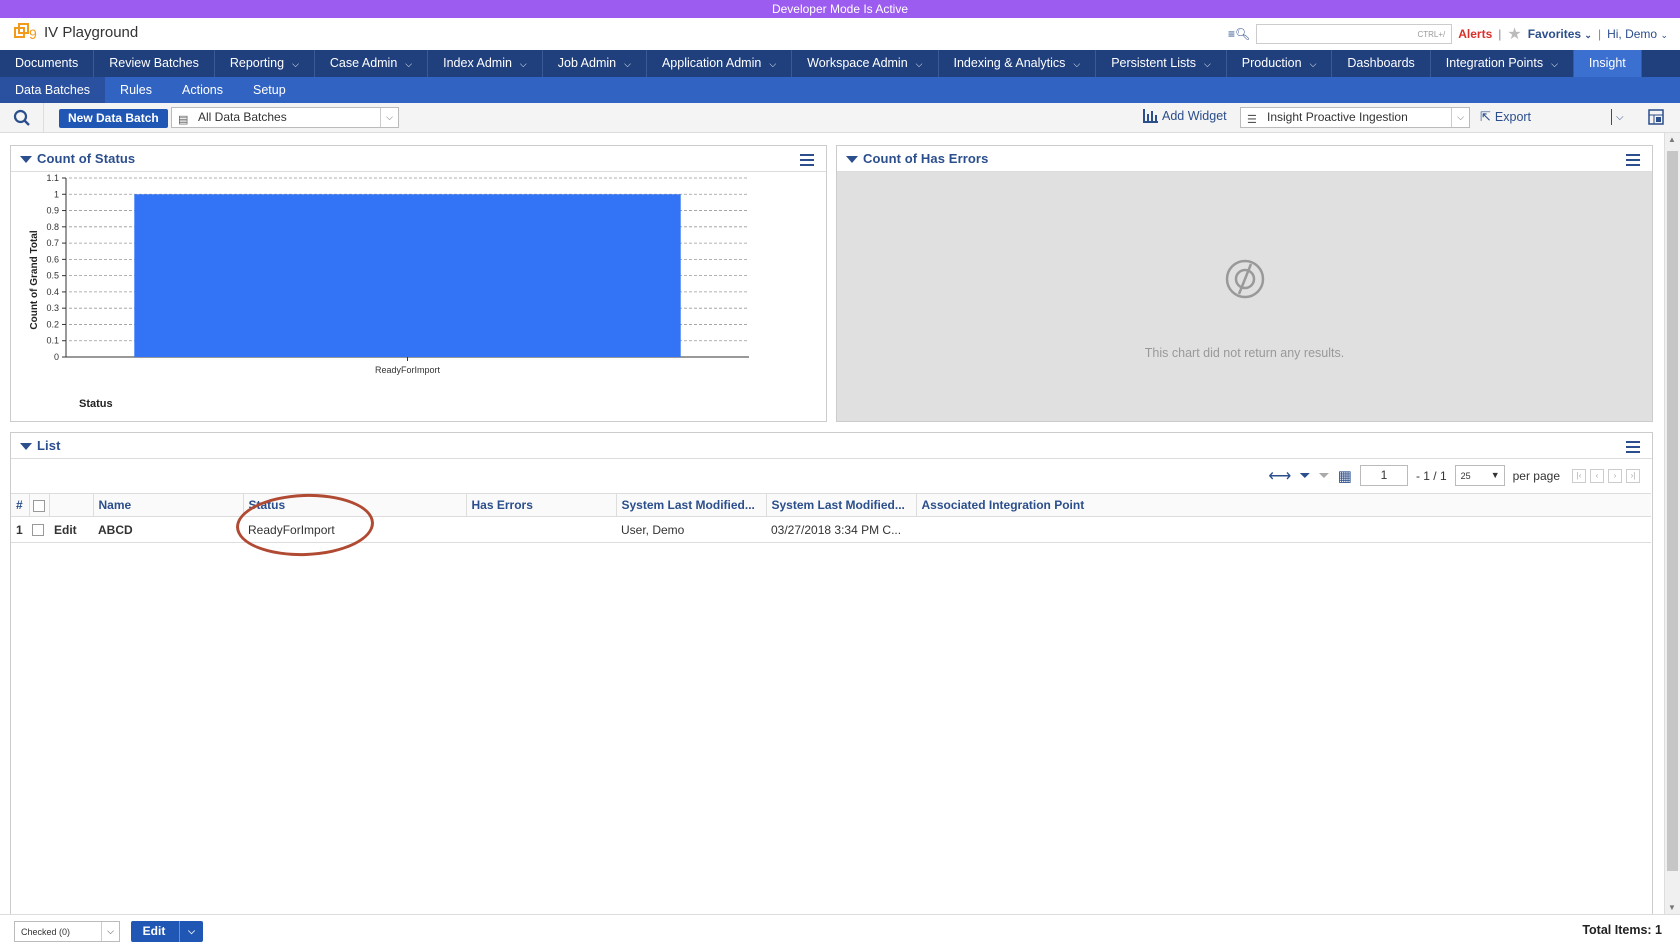 This screenshot has height=944, width=1680. What do you see at coordinates (1345, 476) in the screenshot?
I see `columns-grid-icon: ▦` at bounding box center [1345, 476].